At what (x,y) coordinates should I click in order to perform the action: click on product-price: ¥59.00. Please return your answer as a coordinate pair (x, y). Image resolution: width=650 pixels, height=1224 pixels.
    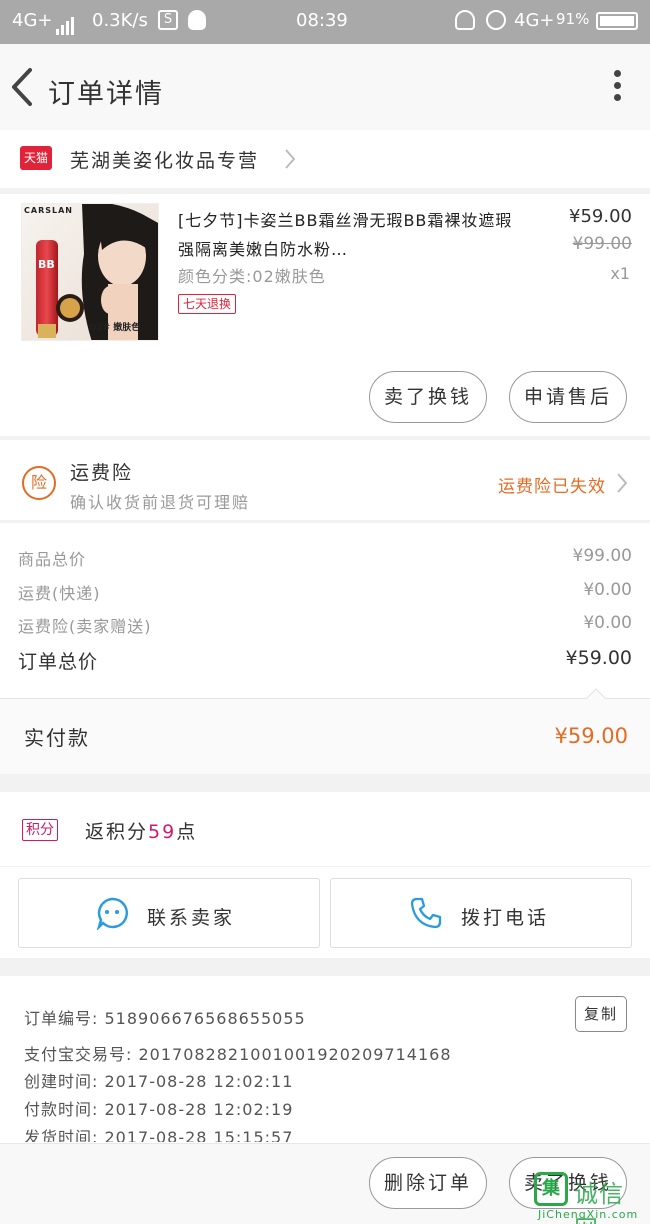
    Looking at the image, I should click on (600, 216).